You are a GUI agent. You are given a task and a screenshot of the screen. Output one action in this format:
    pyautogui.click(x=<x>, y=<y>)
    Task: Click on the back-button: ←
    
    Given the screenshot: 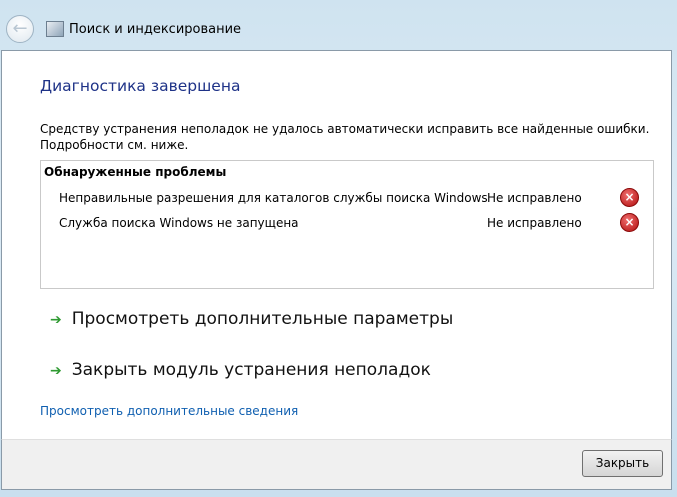 What is the action you would take?
    pyautogui.click(x=20, y=29)
    